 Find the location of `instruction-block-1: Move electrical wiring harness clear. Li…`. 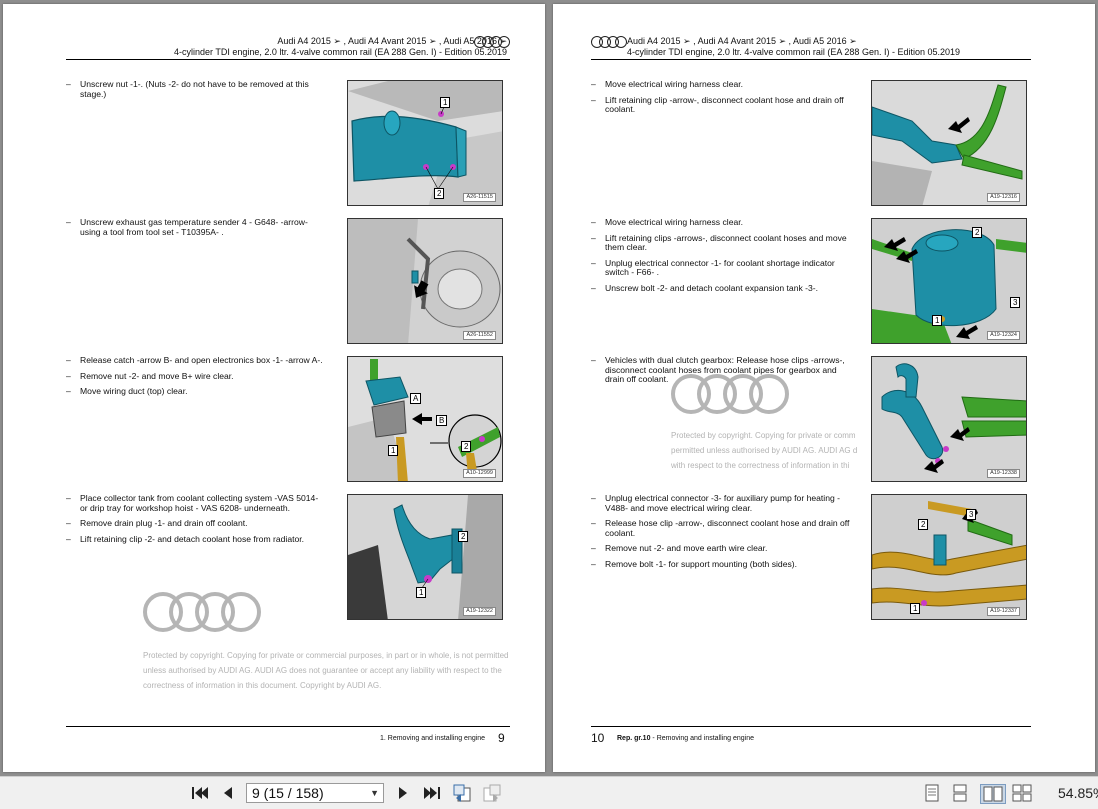

instruction-block-1: Move electrical wiring harness clear. Li… is located at coordinates (722, 100).